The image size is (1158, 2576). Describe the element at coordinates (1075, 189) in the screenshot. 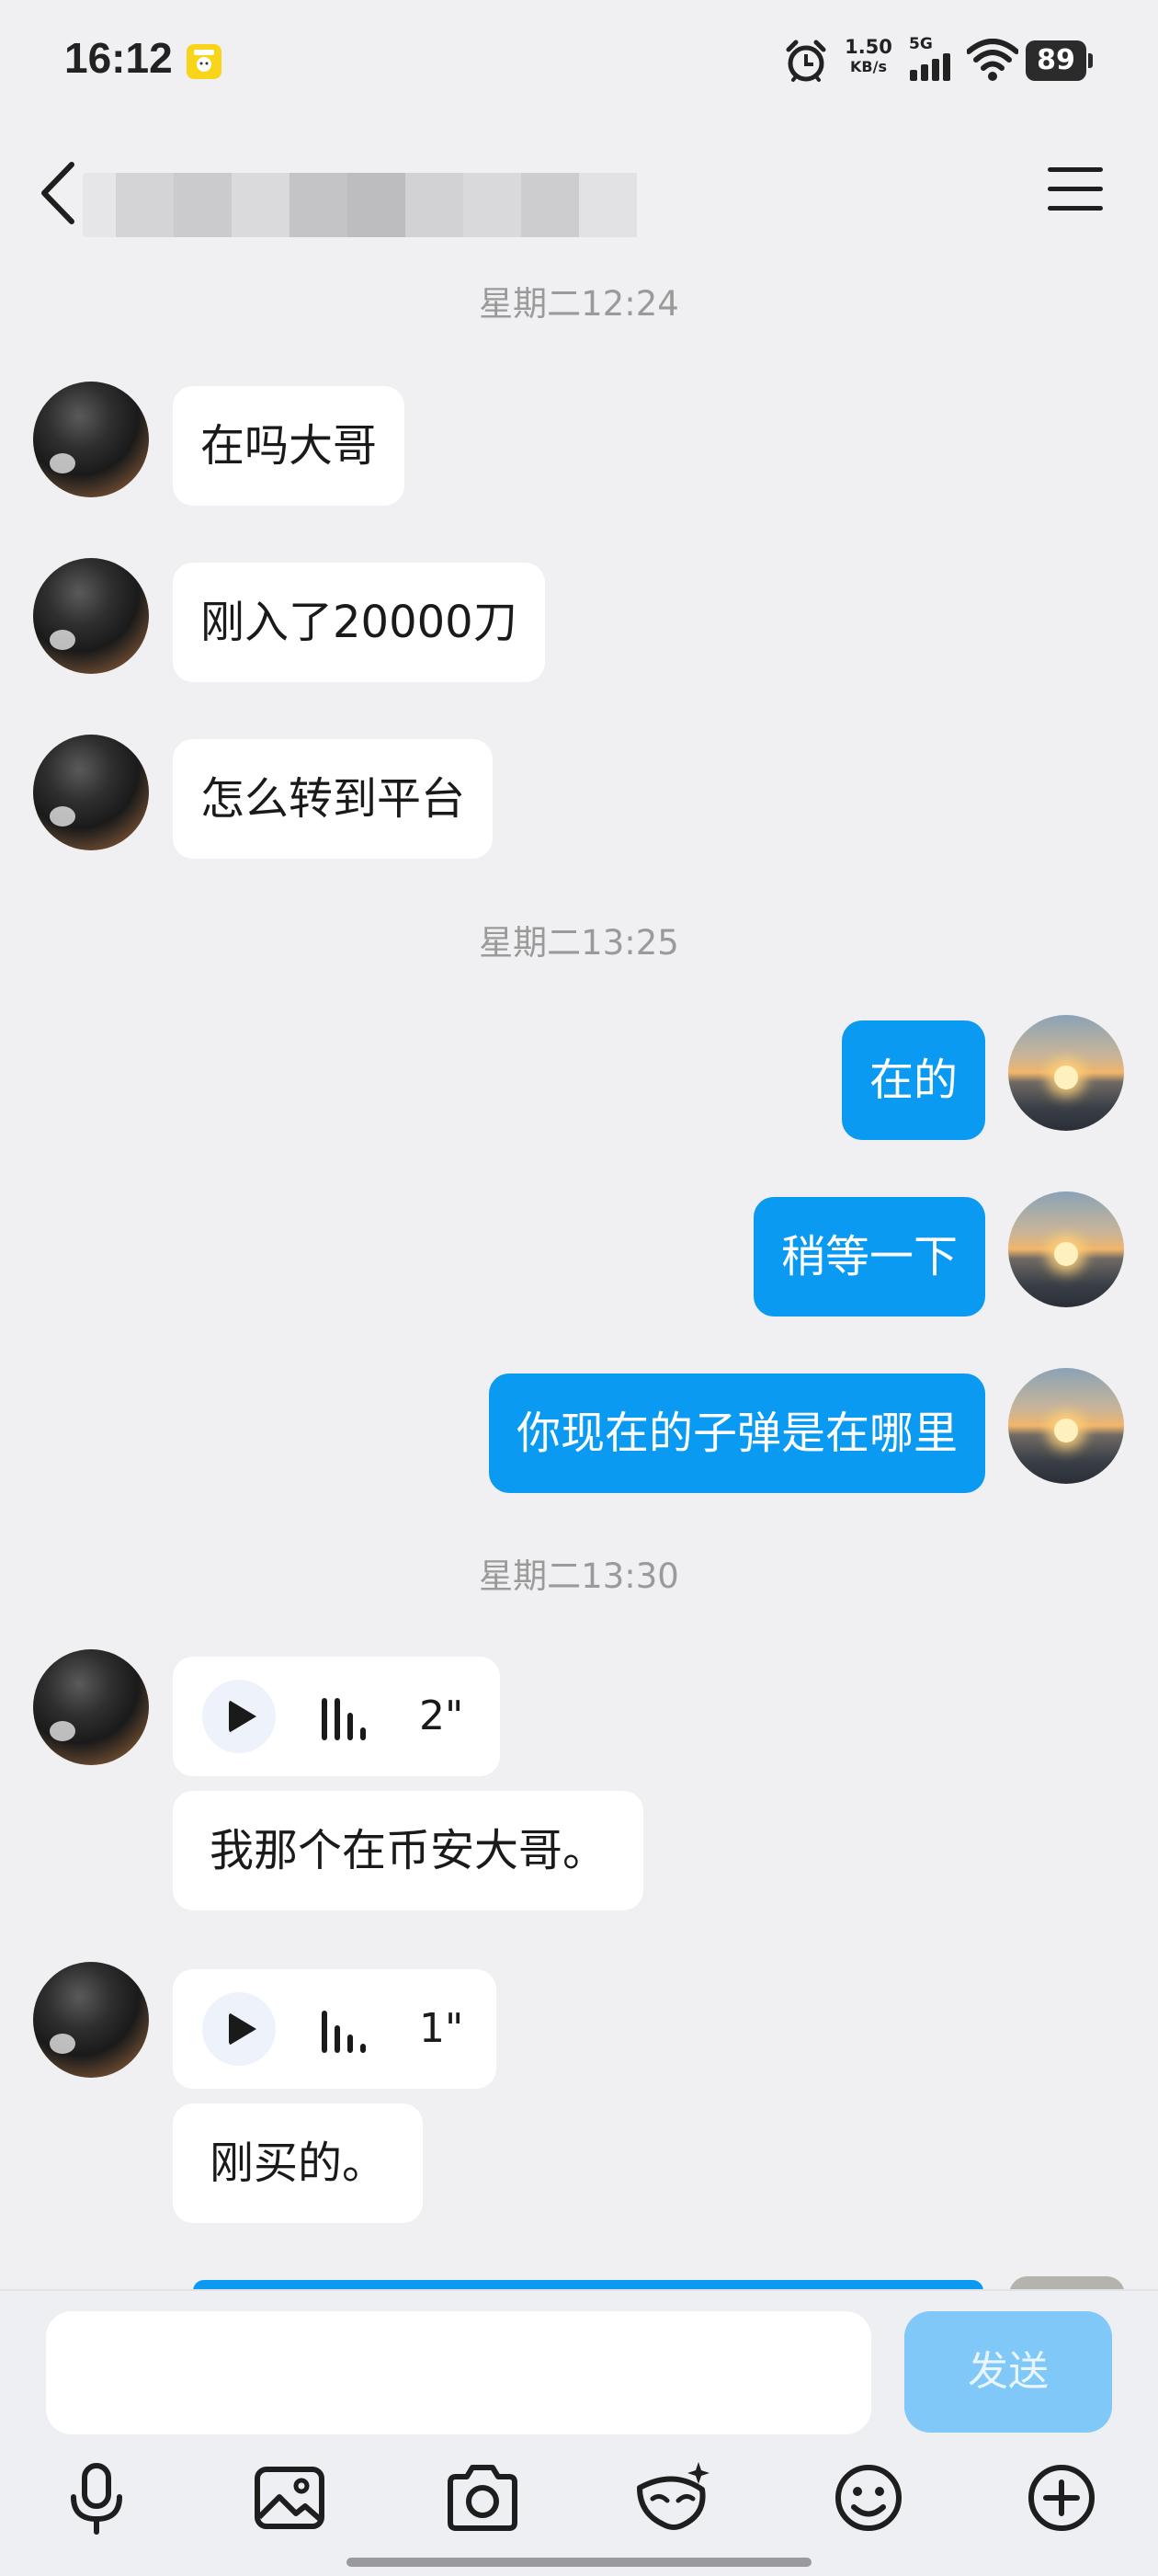

I see `hamburger-menu-icon` at that location.